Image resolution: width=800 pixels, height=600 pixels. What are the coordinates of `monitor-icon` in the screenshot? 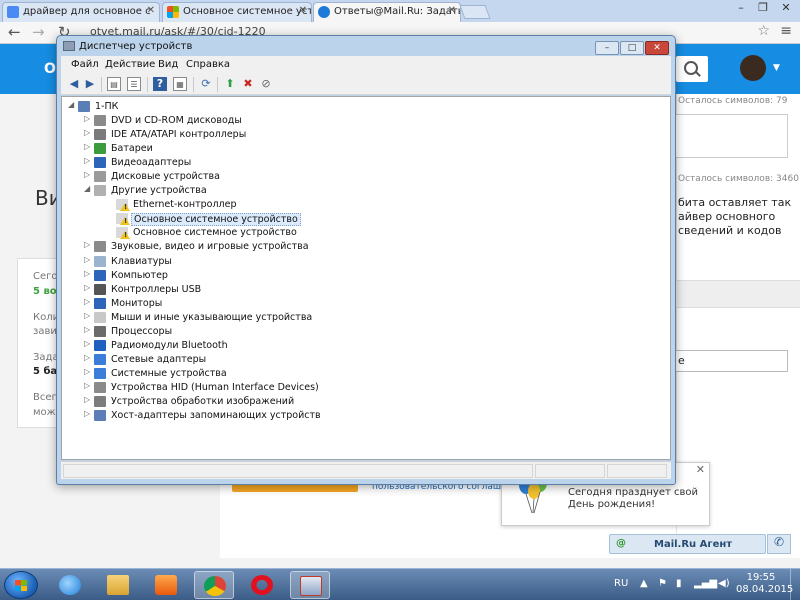 It's located at (100, 303).